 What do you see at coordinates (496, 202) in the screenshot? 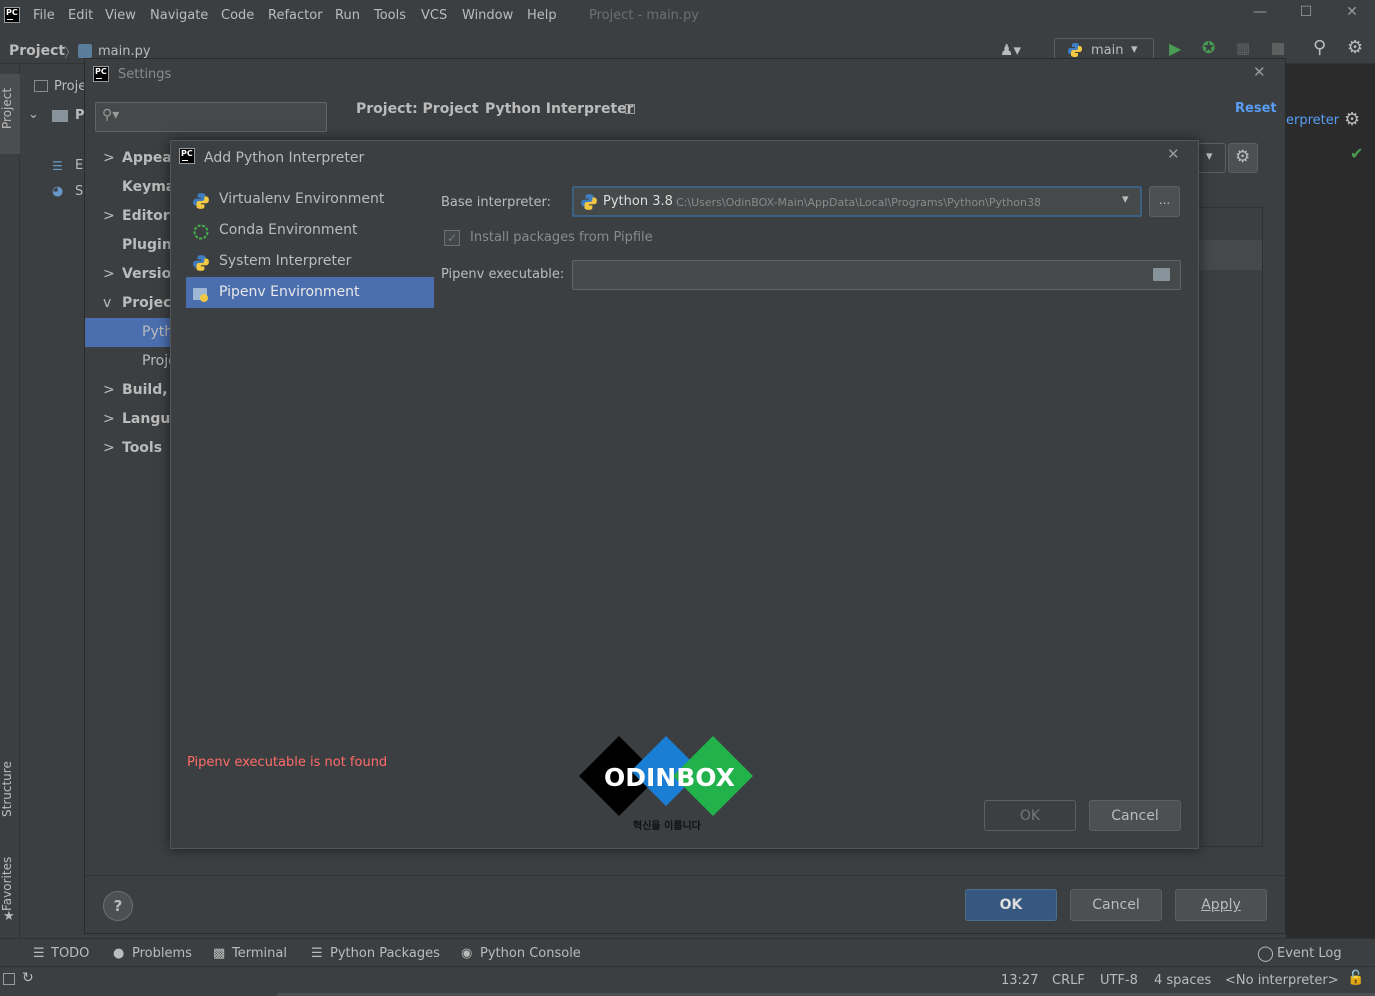
I see `base-interpreter-label: Base interpreter:` at bounding box center [496, 202].